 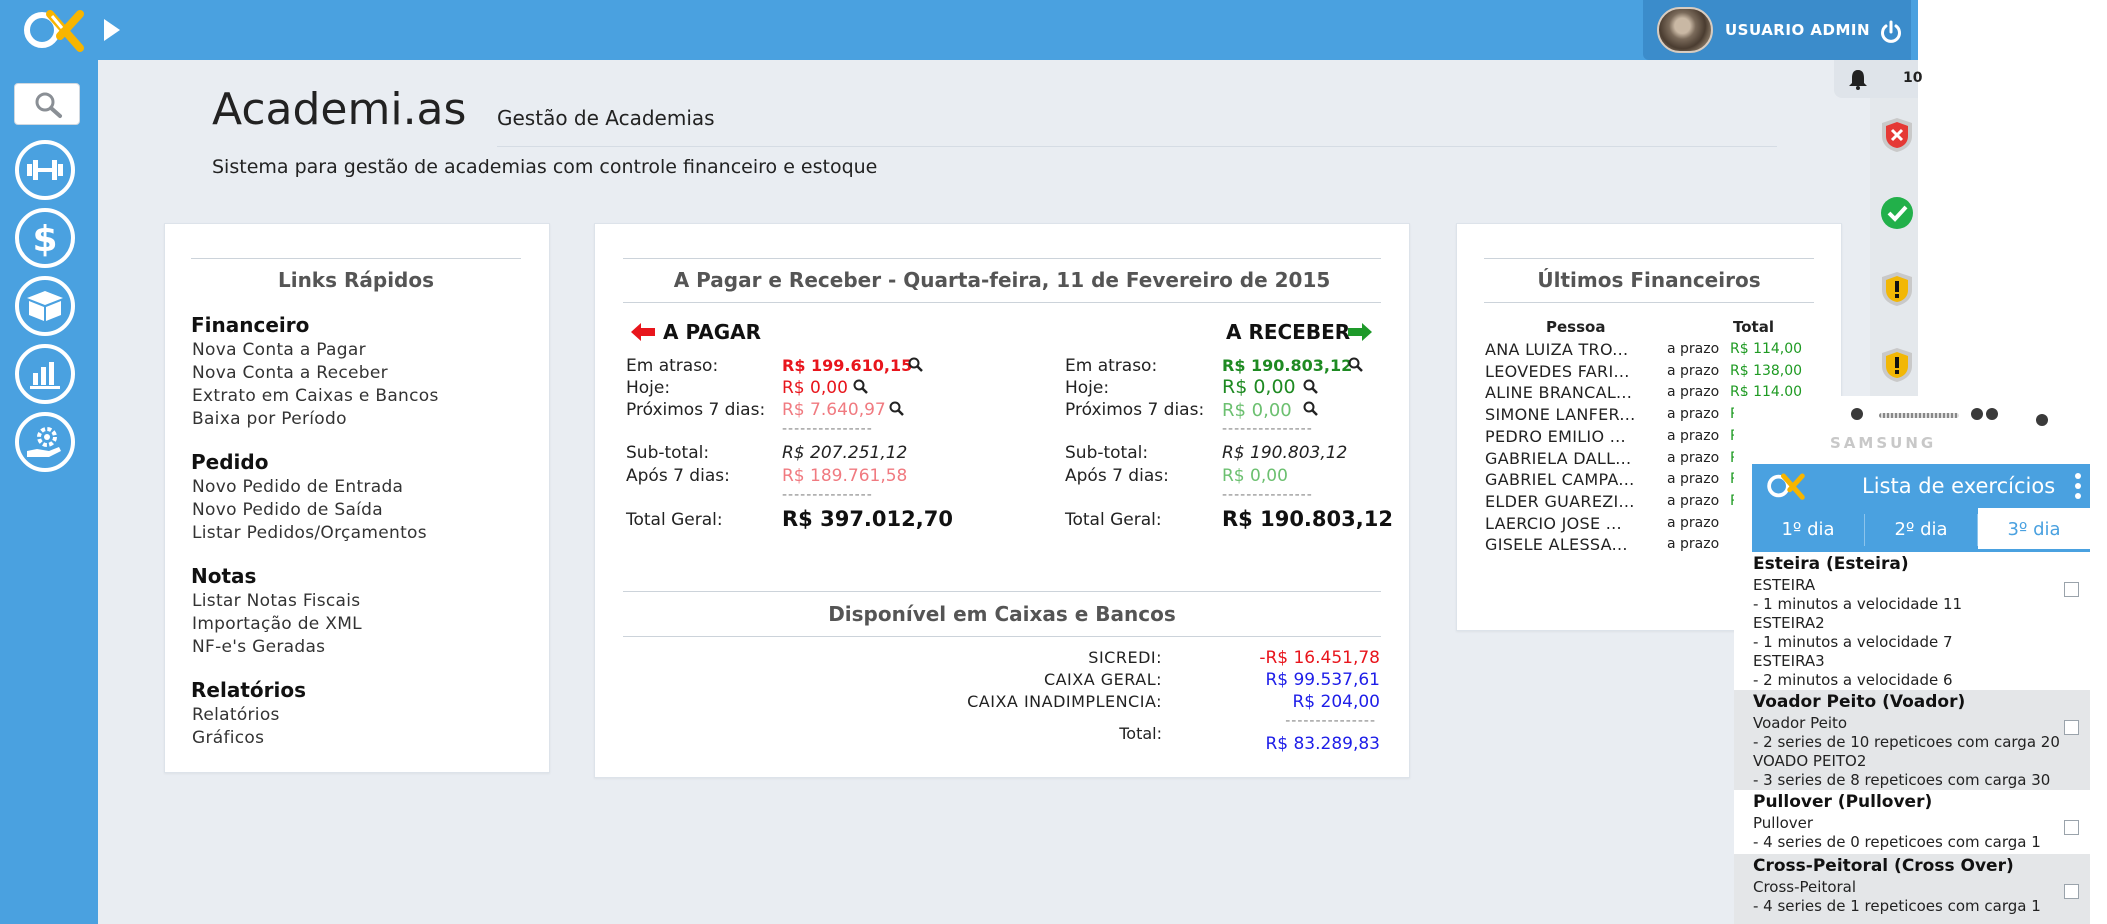 I want to click on more-menu-icon, so click(x=2078, y=486).